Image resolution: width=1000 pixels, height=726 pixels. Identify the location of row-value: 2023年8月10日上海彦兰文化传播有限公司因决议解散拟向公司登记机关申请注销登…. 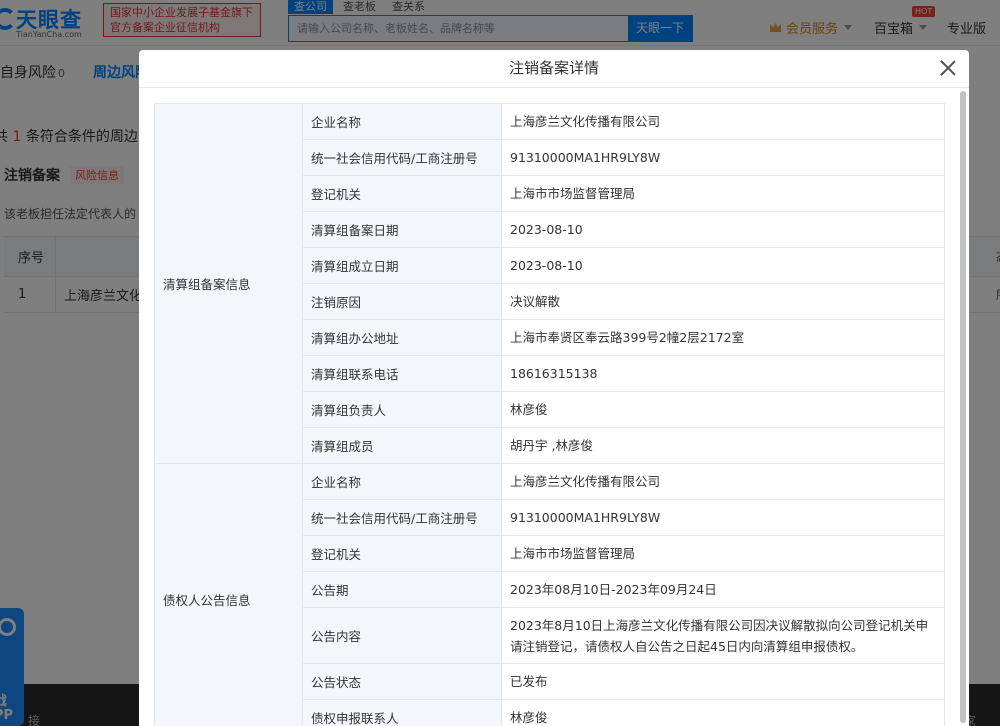
(723, 635).